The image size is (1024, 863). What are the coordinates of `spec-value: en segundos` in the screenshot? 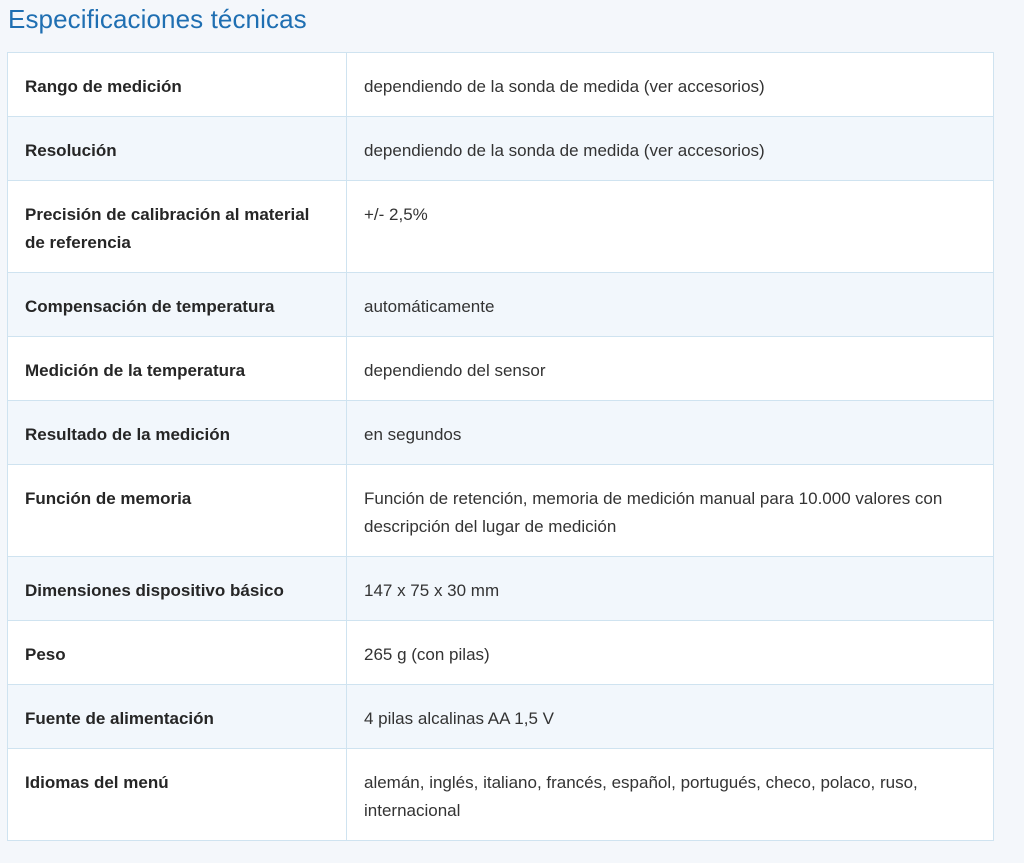 It's located at (670, 432).